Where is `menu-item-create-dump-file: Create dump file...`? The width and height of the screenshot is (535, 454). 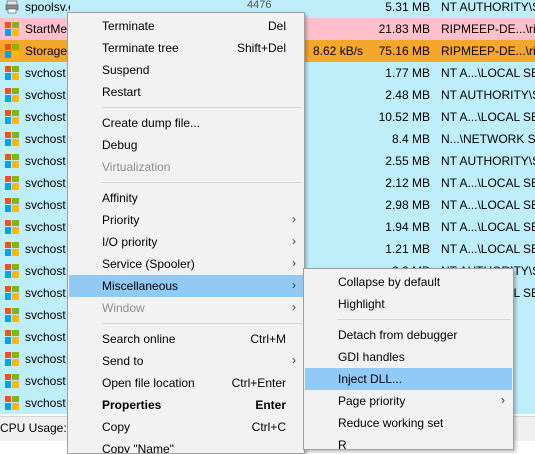
menu-item-create-dump-file: Create dump file... is located at coordinates (186, 123).